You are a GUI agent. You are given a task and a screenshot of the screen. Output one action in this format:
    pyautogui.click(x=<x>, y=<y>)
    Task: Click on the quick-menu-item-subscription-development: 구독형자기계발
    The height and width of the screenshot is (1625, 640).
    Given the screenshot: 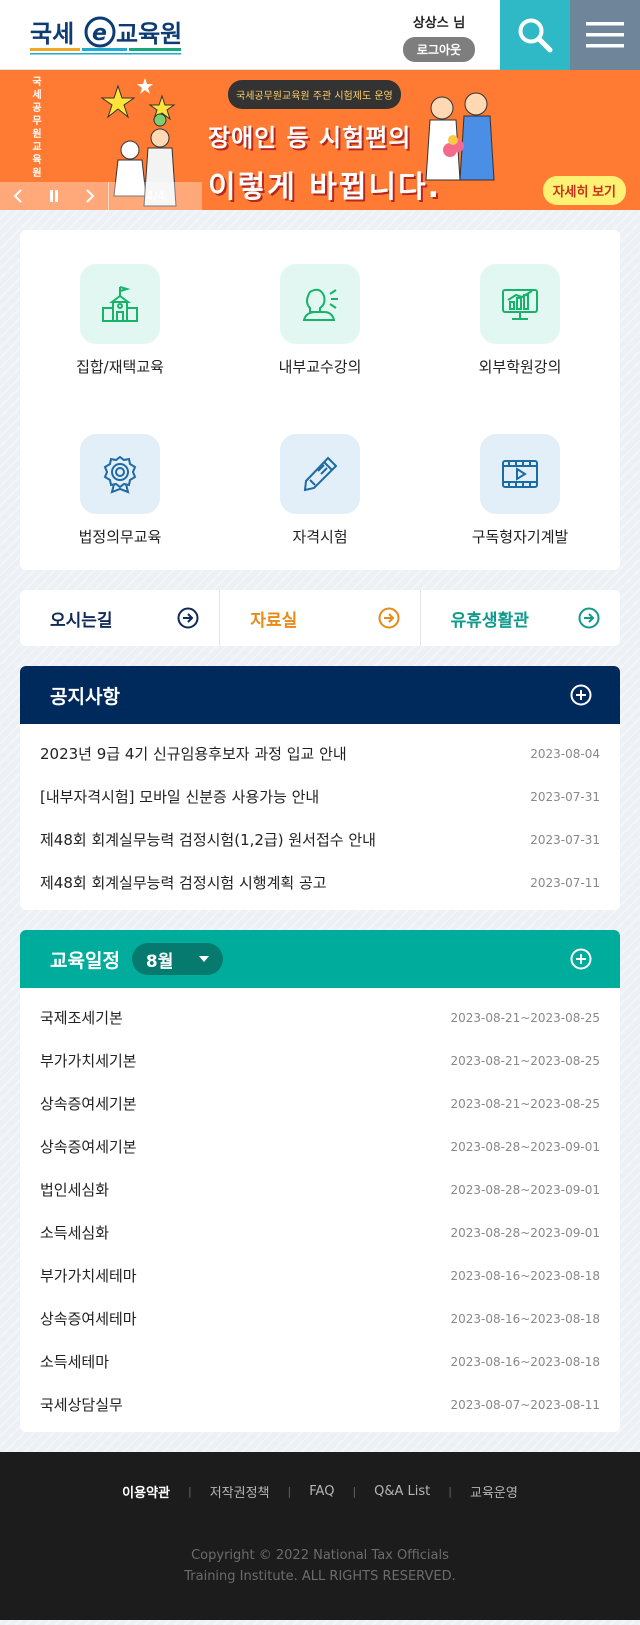 What is the action you would take?
    pyautogui.click(x=520, y=485)
    